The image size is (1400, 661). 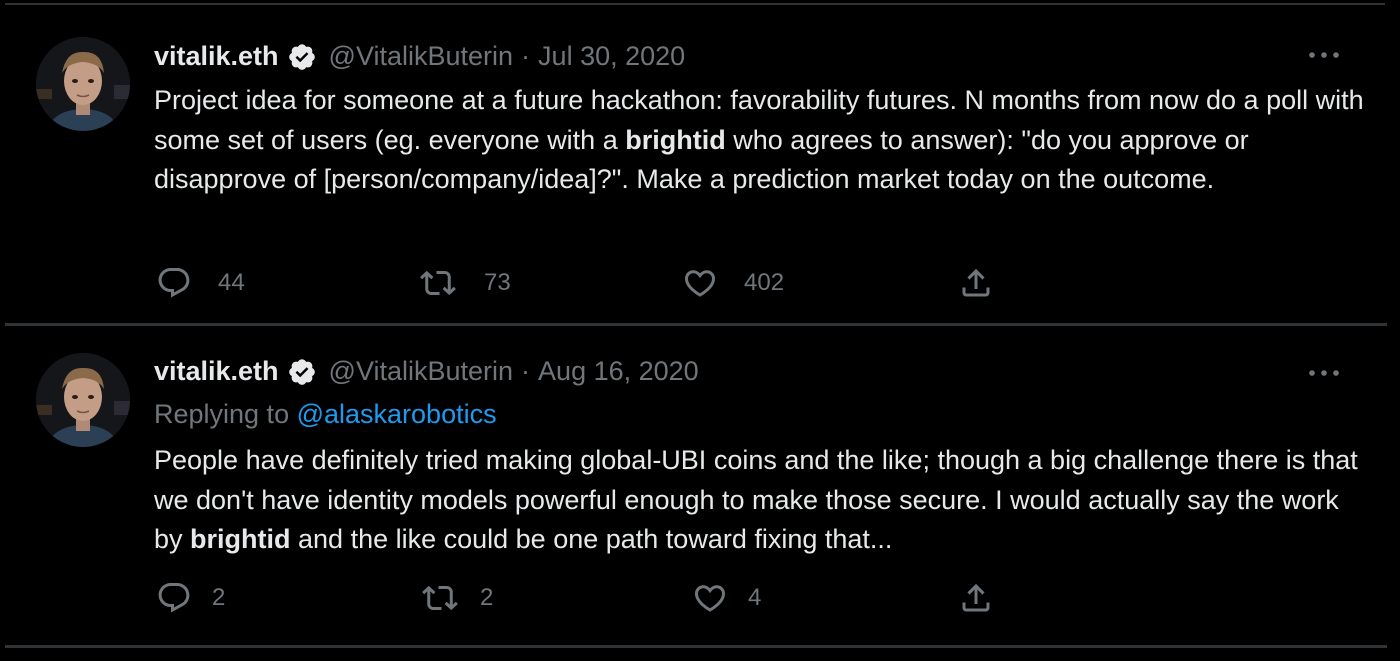 I want to click on like-button: 402, so click(x=733, y=283).